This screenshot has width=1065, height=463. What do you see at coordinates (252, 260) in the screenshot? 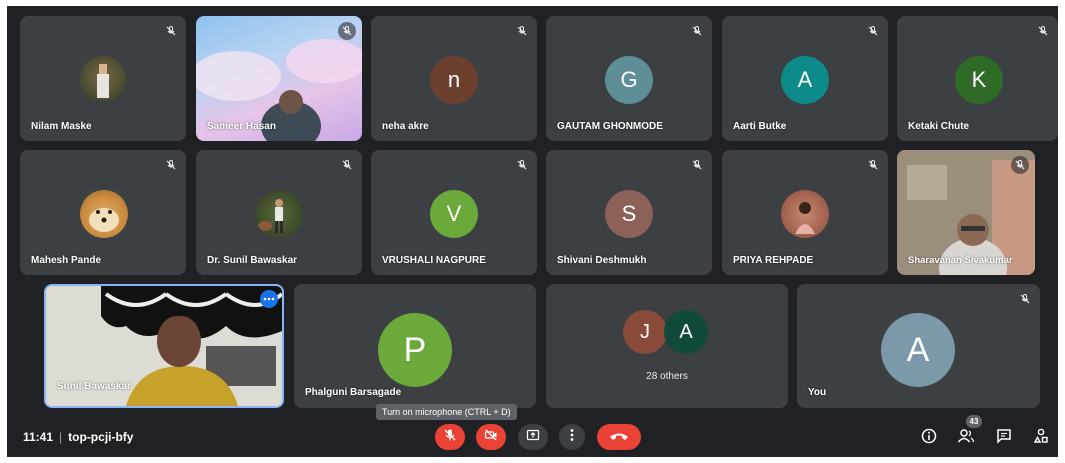
I see `participant-name: Dr. Sunil Bawaskar` at bounding box center [252, 260].